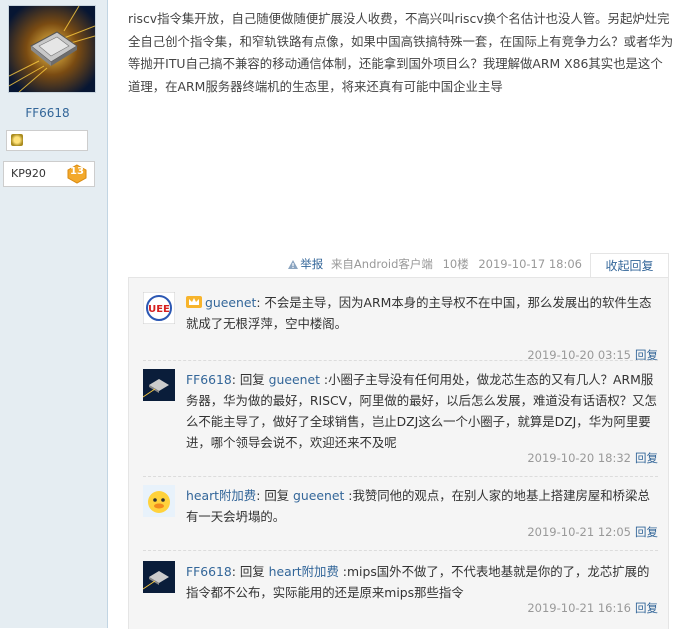 The image size is (680, 629). I want to click on user-group: KP920, so click(28, 173).